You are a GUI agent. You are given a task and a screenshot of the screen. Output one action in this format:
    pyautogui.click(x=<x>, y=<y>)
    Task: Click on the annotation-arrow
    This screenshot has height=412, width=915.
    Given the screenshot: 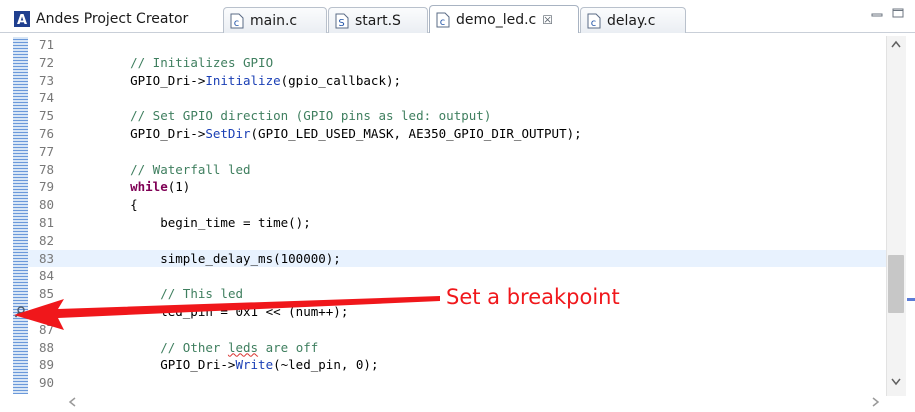 What is the action you would take?
    pyautogui.click(x=227, y=313)
    